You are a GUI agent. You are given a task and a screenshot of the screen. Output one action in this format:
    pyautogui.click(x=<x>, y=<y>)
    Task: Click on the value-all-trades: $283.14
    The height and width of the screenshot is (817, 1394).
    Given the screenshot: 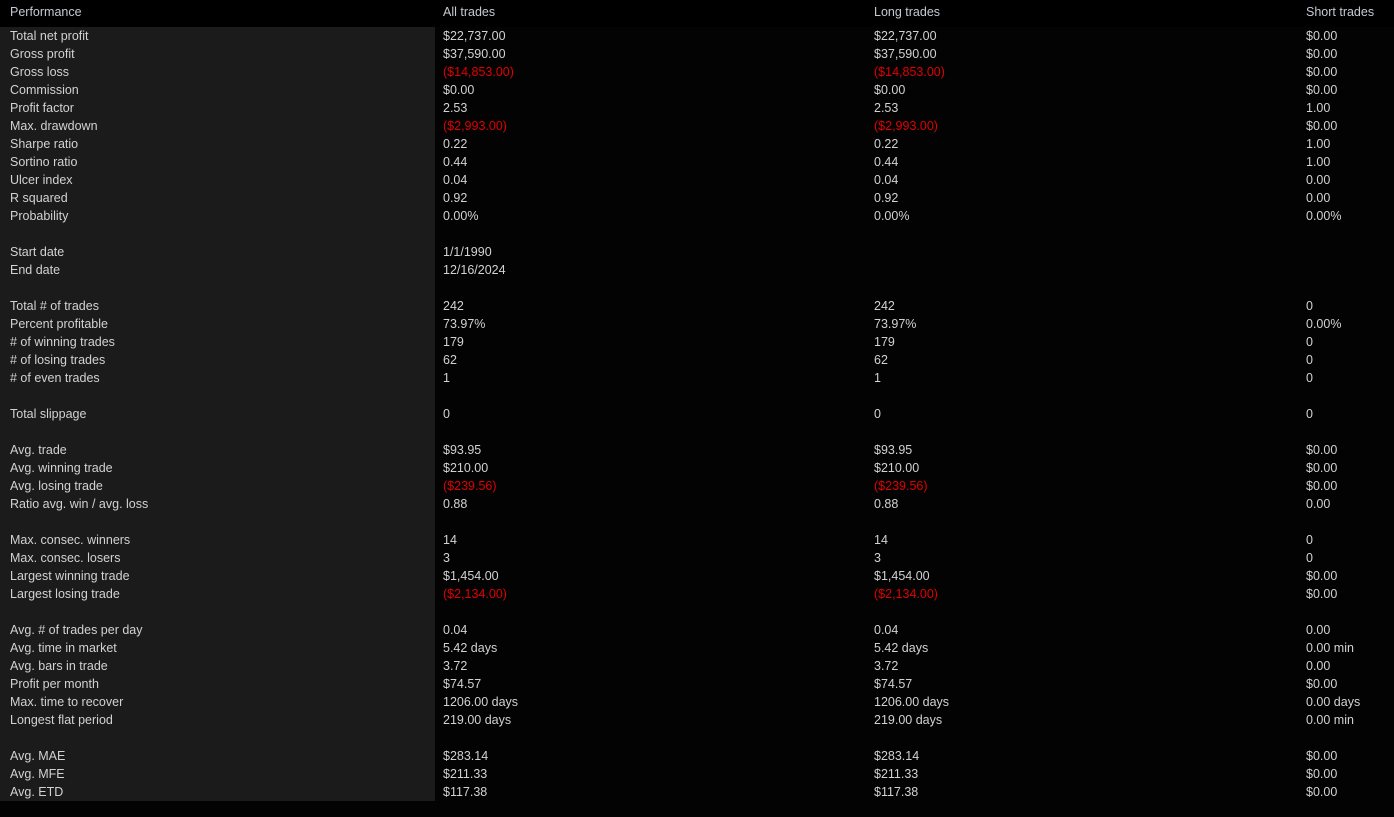 What is the action you would take?
    pyautogui.click(x=466, y=756)
    